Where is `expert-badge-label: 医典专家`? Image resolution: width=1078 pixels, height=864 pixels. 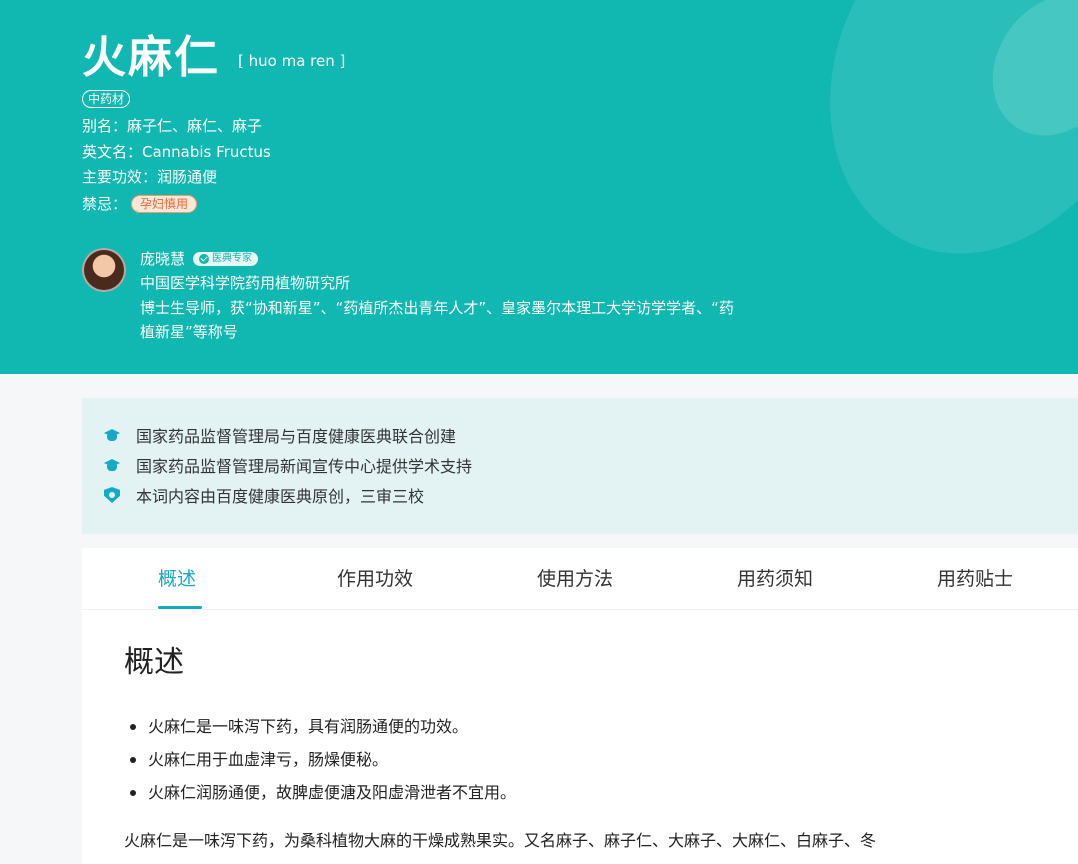 expert-badge-label: 医典专家 is located at coordinates (232, 258).